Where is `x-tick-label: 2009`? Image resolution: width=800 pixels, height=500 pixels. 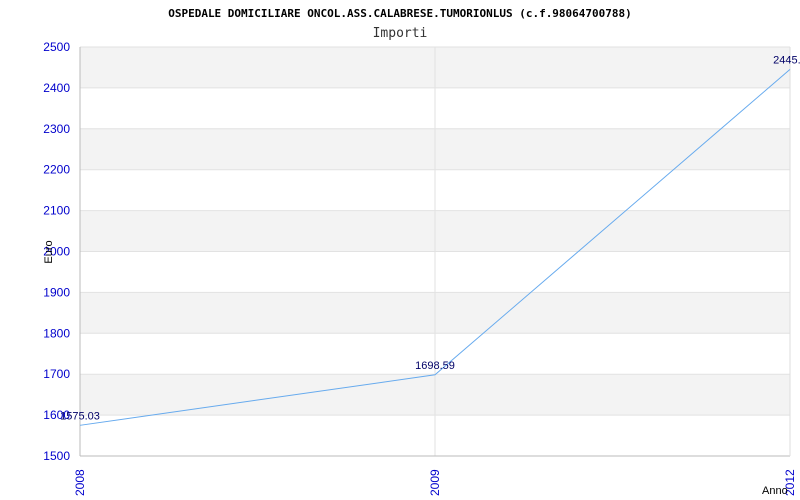 x-tick-label: 2009 is located at coordinates (435, 482).